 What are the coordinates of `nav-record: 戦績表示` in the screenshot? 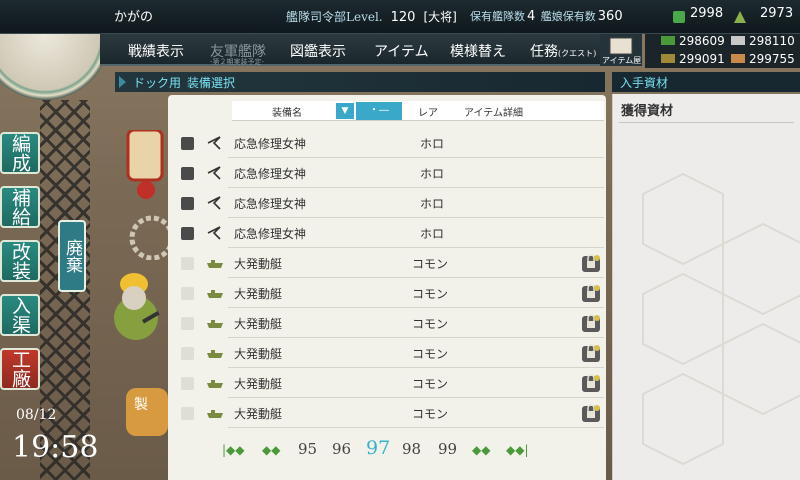 It's located at (156, 51).